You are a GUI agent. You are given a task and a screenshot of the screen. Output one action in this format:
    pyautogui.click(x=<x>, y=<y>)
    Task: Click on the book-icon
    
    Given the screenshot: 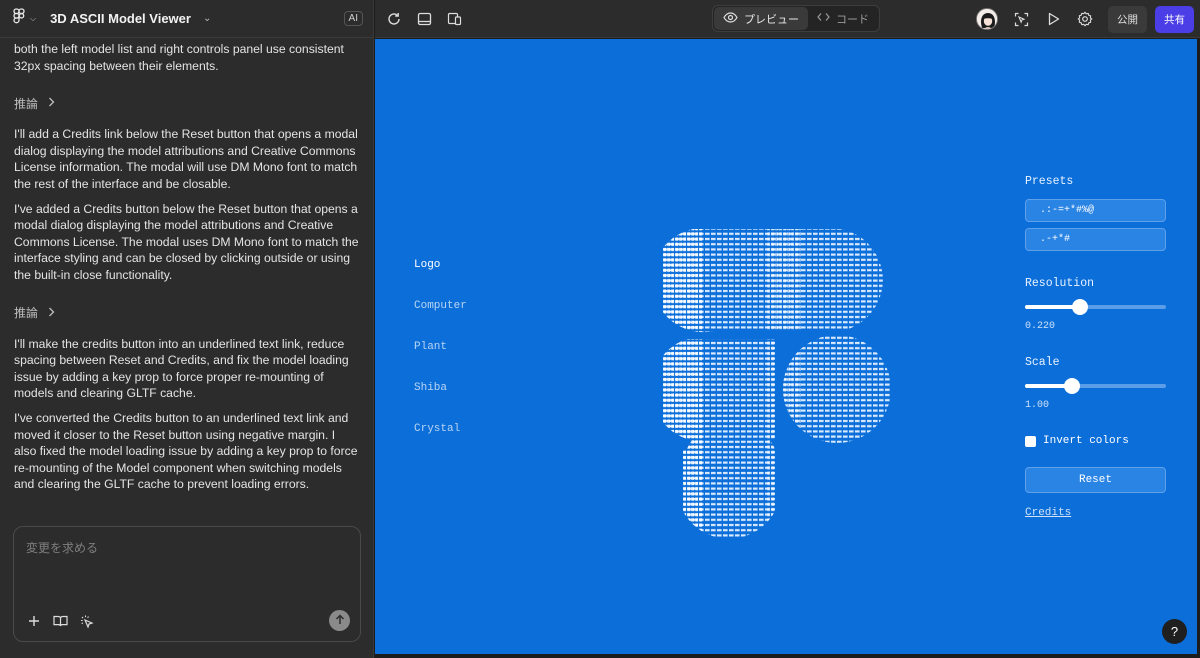 What is the action you would take?
    pyautogui.click(x=60, y=621)
    